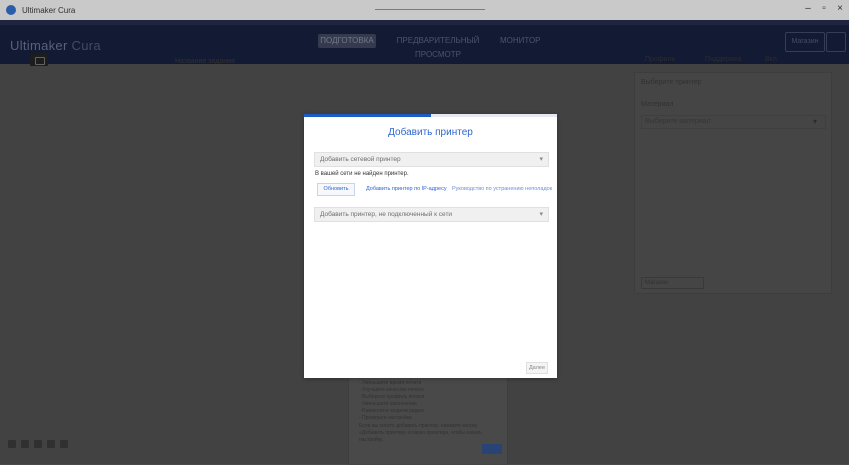 The width and height of the screenshot is (849, 465). What do you see at coordinates (430, 132) in the screenshot?
I see `dialog-title: Добавить принтер` at bounding box center [430, 132].